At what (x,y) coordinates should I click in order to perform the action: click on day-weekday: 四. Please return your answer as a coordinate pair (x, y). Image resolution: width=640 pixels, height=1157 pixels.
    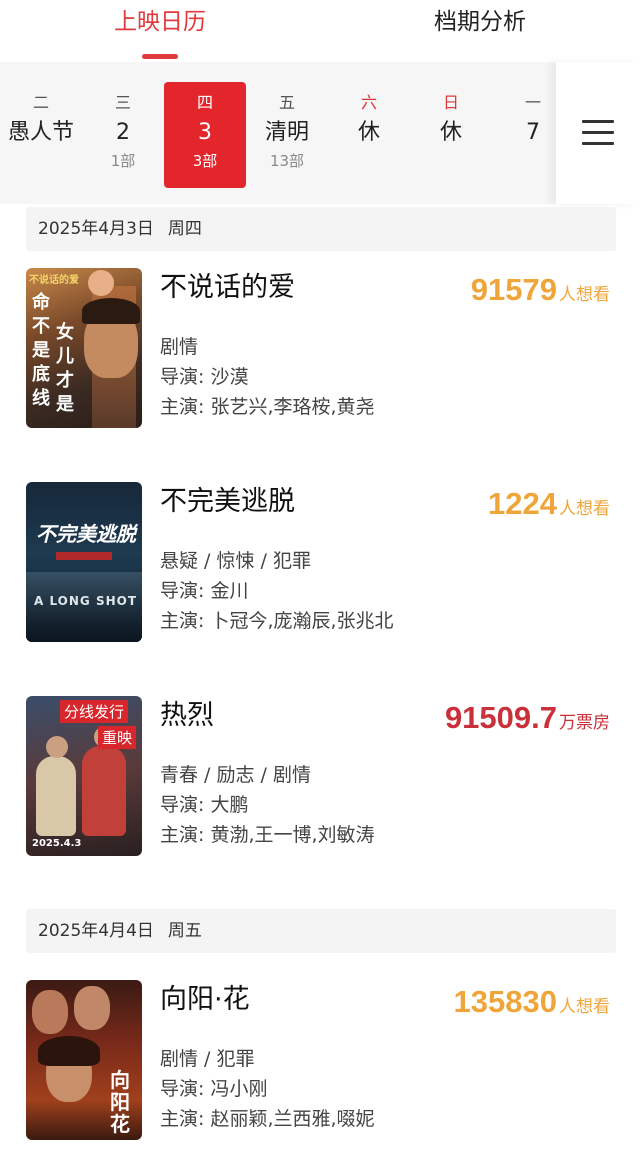
    Looking at the image, I should click on (204, 102).